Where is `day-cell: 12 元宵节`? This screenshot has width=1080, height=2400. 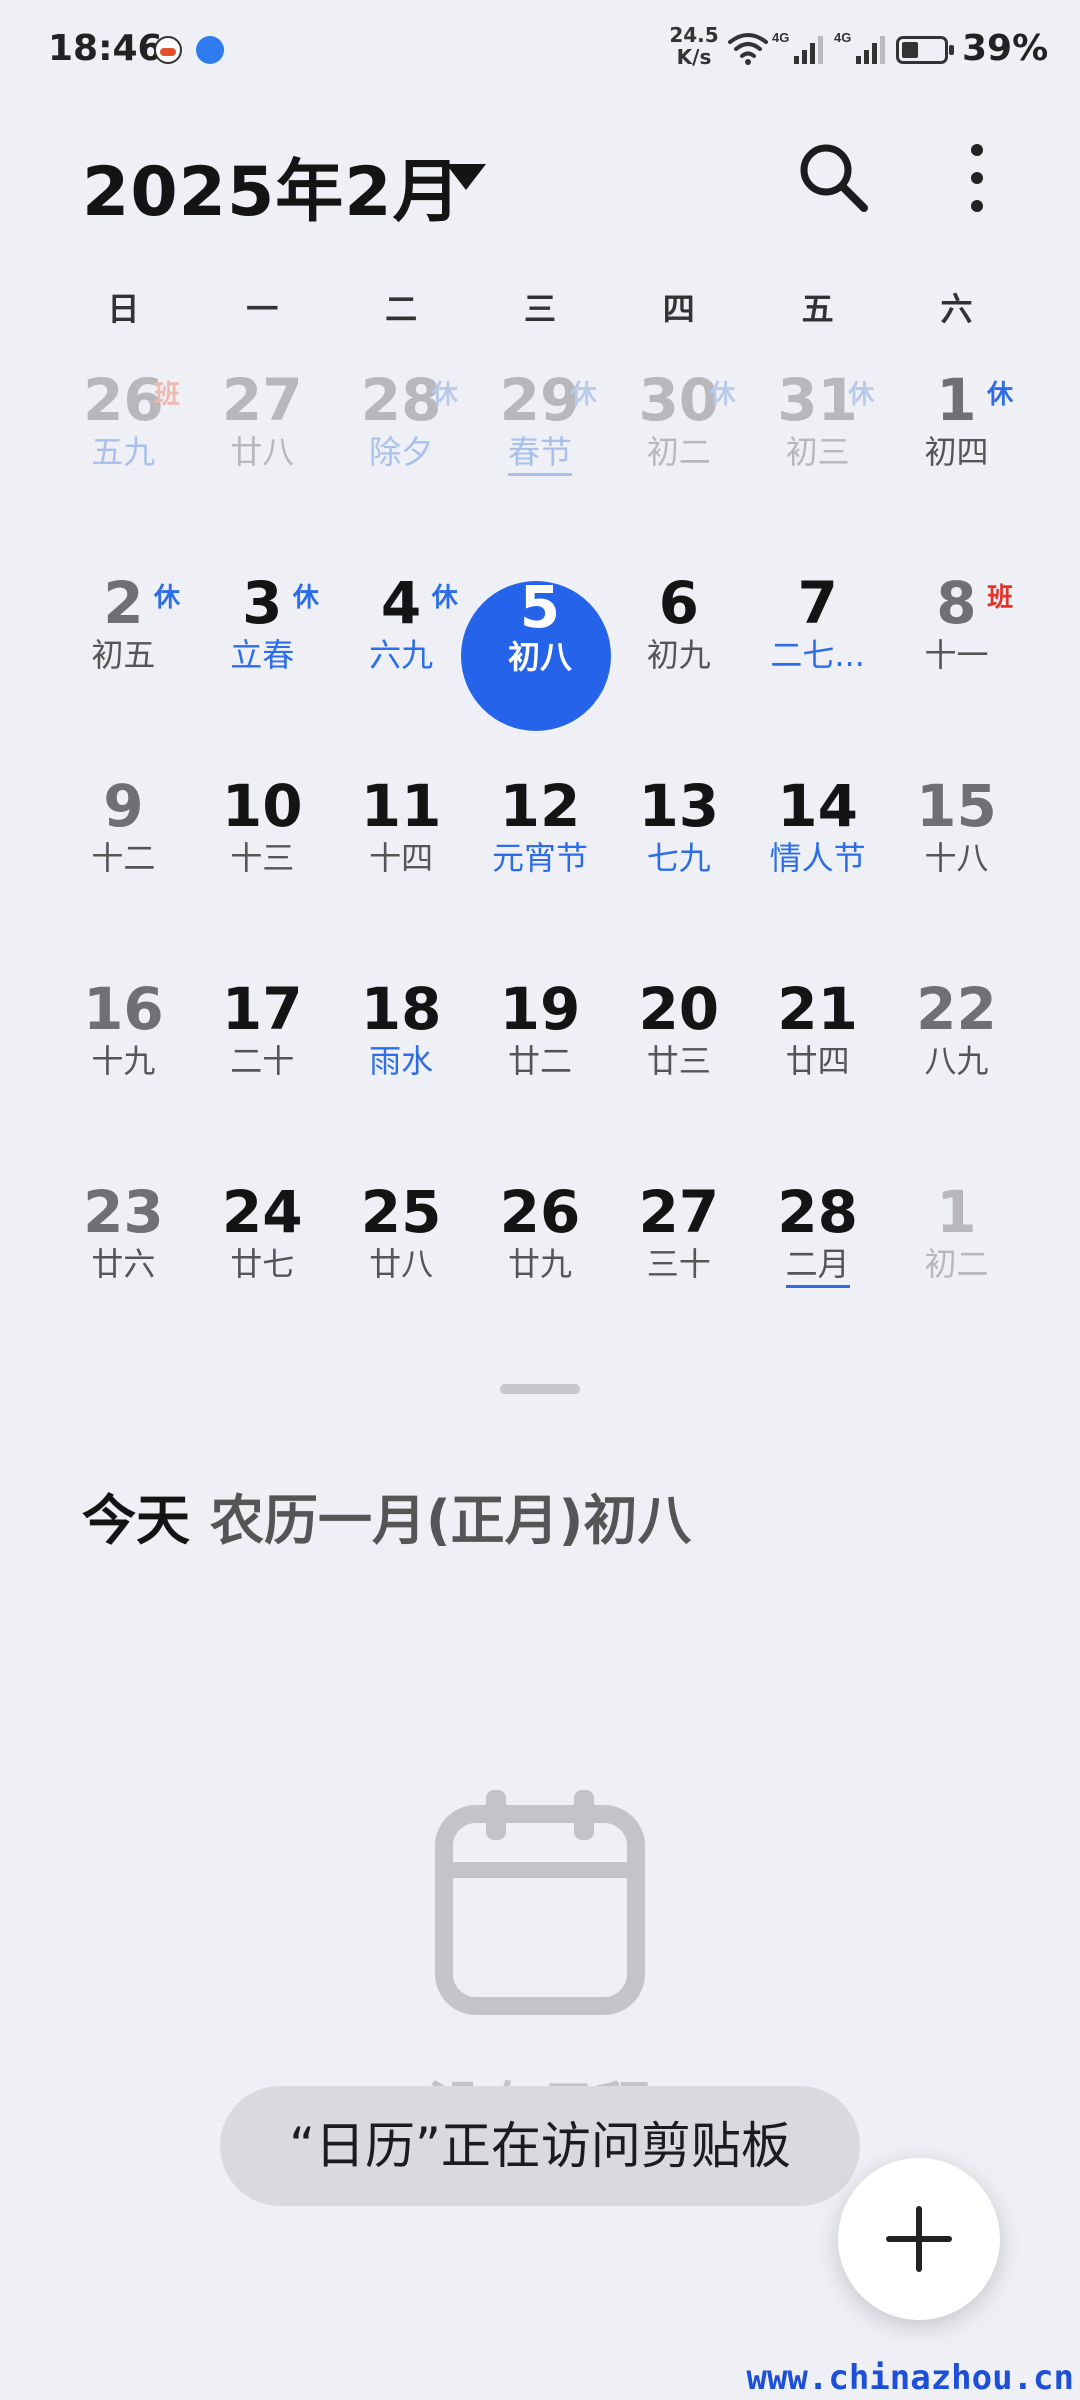
day-cell: 12 元宵节 is located at coordinates (540, 857).